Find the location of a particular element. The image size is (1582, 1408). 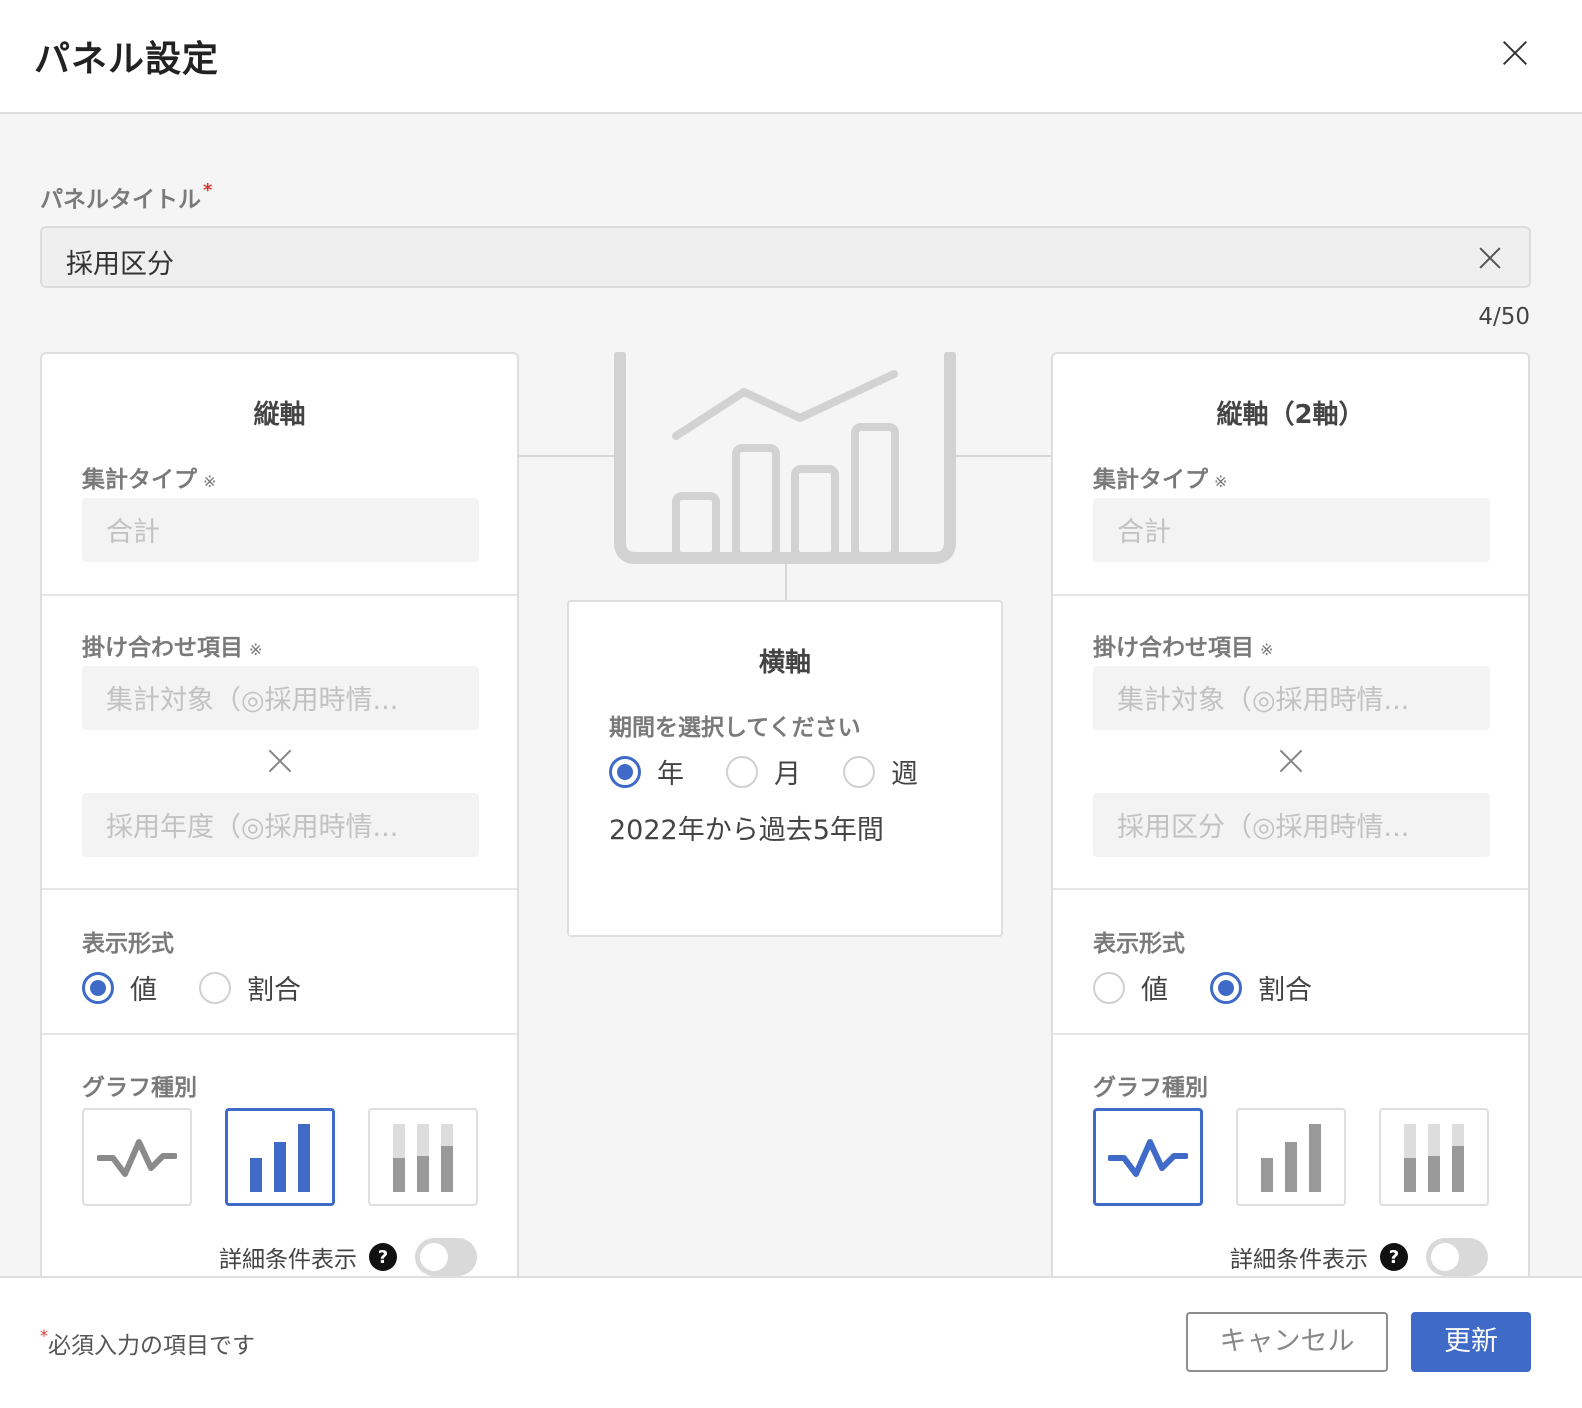

panel-title-input: 採用区分 is located at coordinates (785, 257).